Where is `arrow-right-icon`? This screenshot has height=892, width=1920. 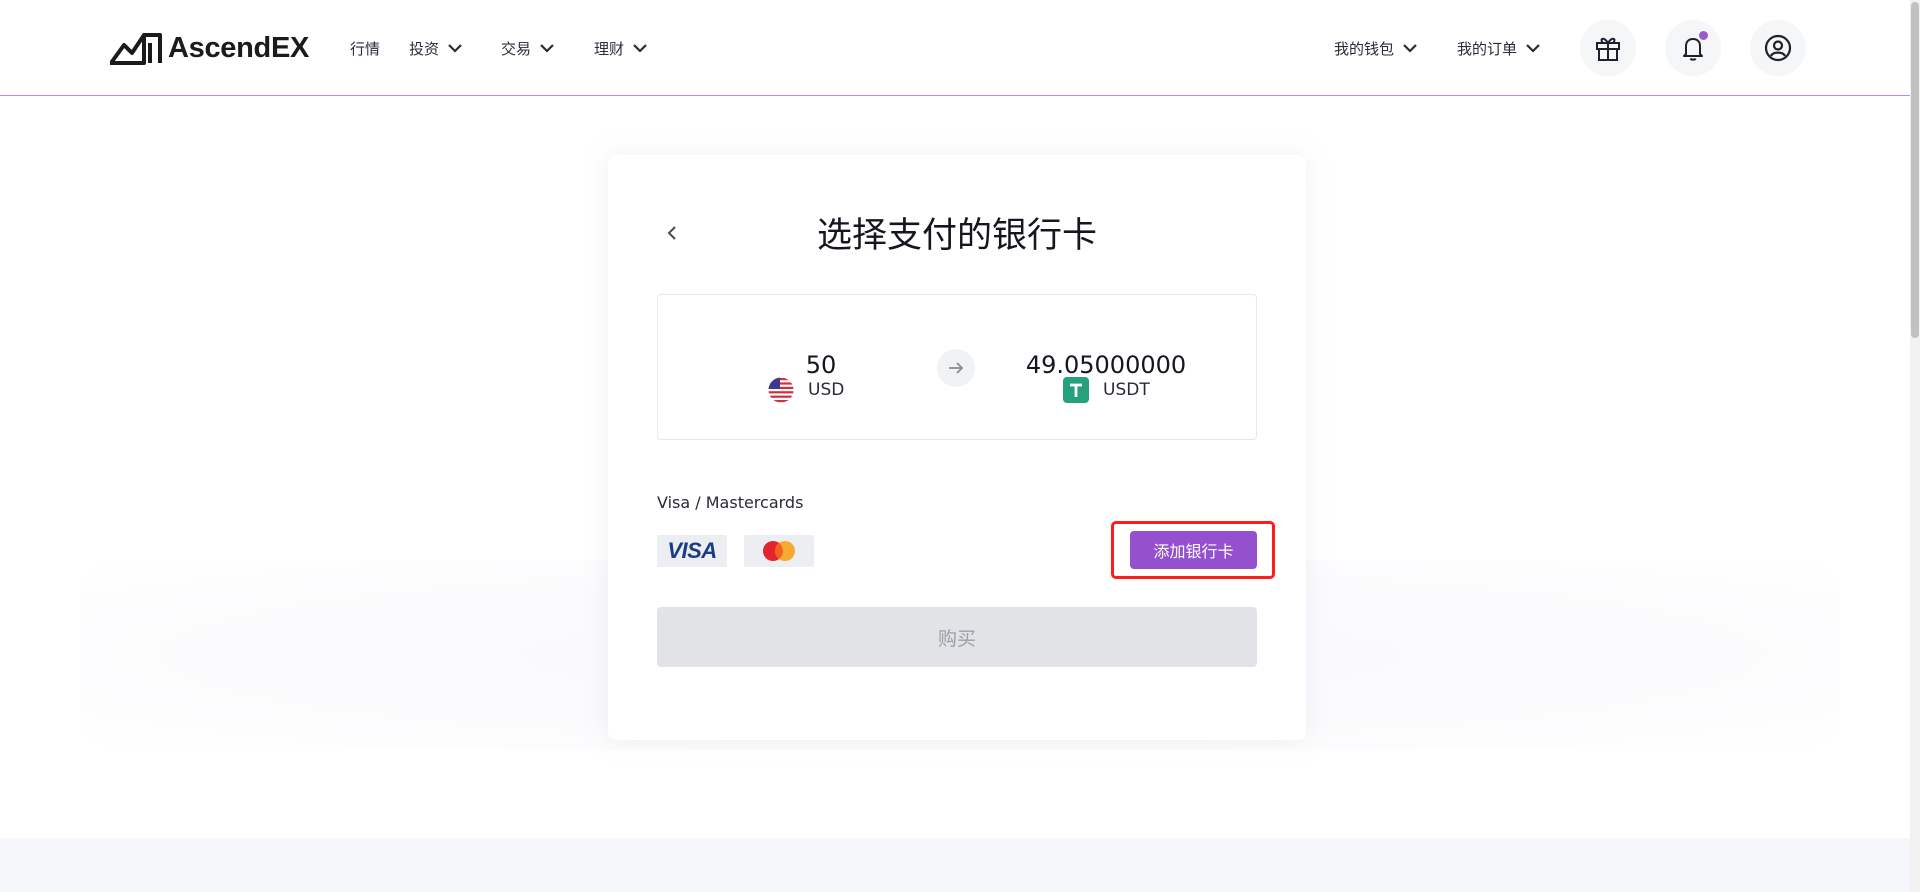
arrow-right-icon is located at coordinates (956, 368).